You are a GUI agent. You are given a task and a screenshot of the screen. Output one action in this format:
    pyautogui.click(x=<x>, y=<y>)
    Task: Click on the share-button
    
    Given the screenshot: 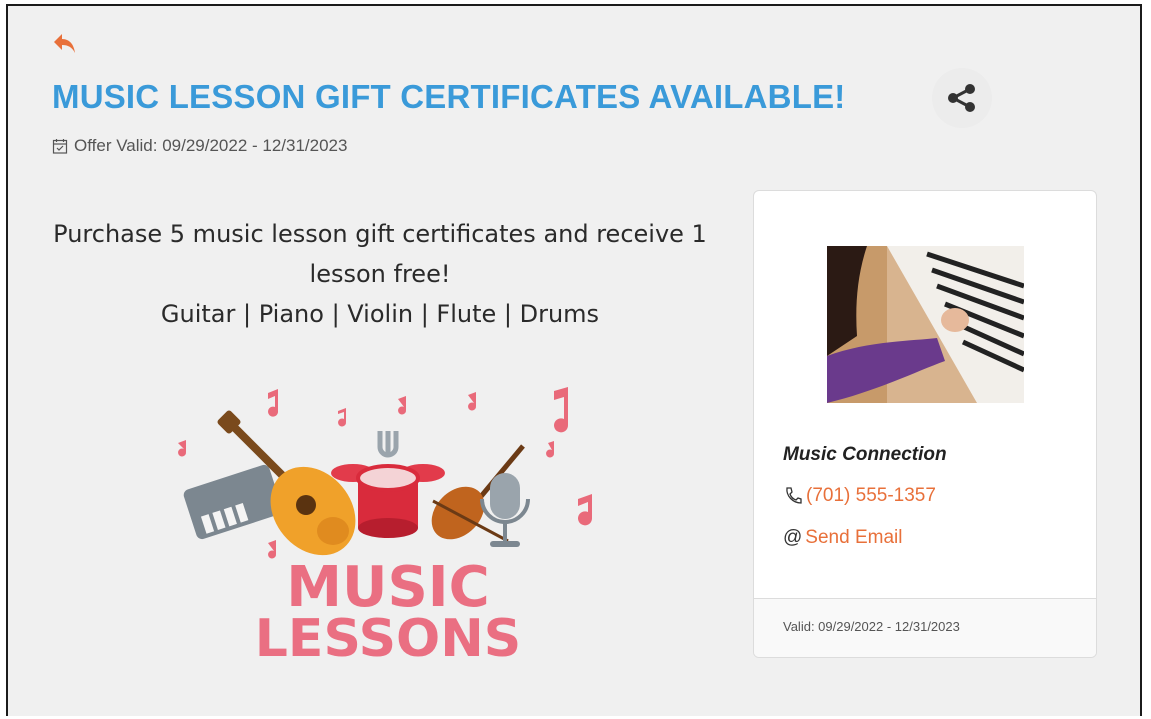 What is the action you would take?
    pyautogui.click(x=962, y=98)
    